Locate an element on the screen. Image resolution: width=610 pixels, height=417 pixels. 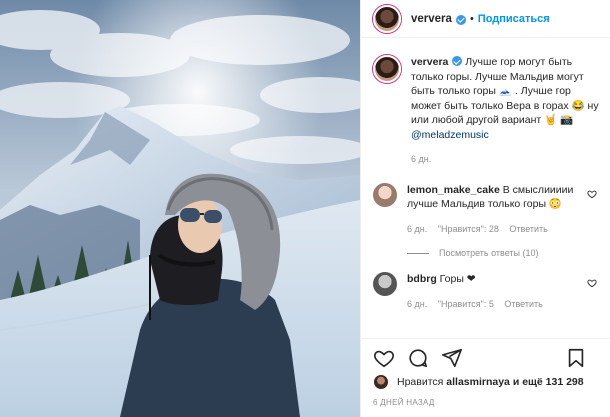
caption-username: ververa is located at coordinates (429, 62).